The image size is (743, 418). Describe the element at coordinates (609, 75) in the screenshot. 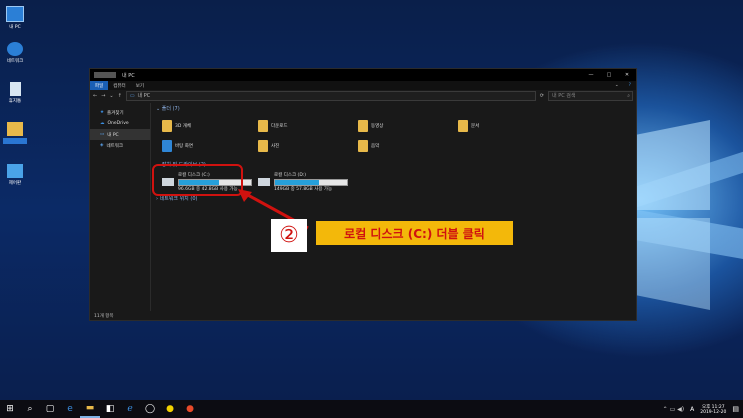

I see `maximize-icon: □` at that location.